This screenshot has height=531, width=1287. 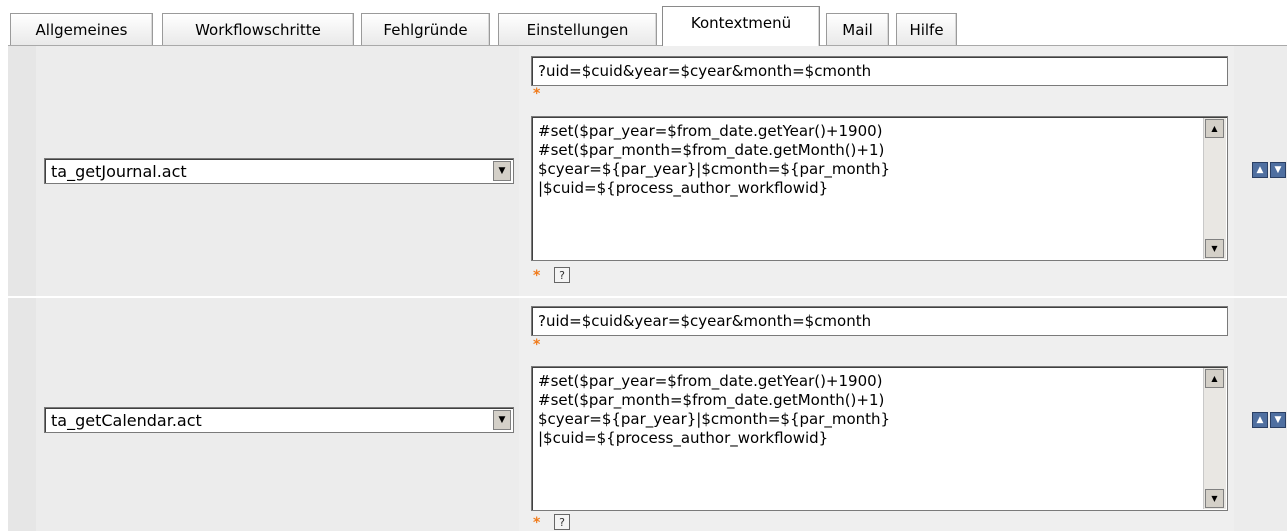 What do you see at coordinates (1260, 288) in the screenshot?
I see `order-column` at bounding box center [1260, 288].